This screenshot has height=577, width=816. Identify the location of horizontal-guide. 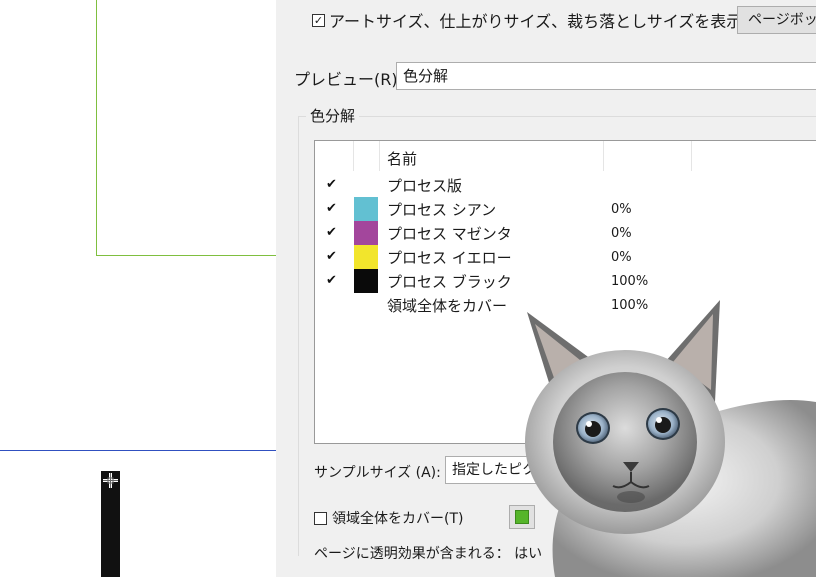
(138, 450).